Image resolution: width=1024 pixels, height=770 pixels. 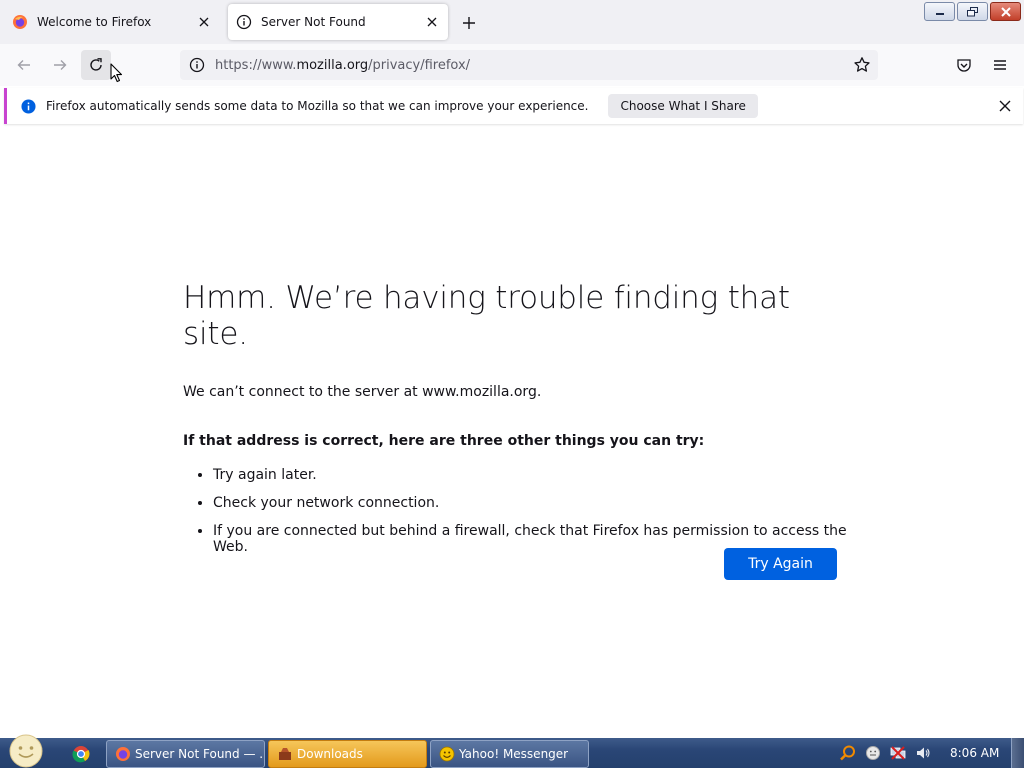 I want to click on url-path: /privacy/firefox/, so click(x=419, y=65).